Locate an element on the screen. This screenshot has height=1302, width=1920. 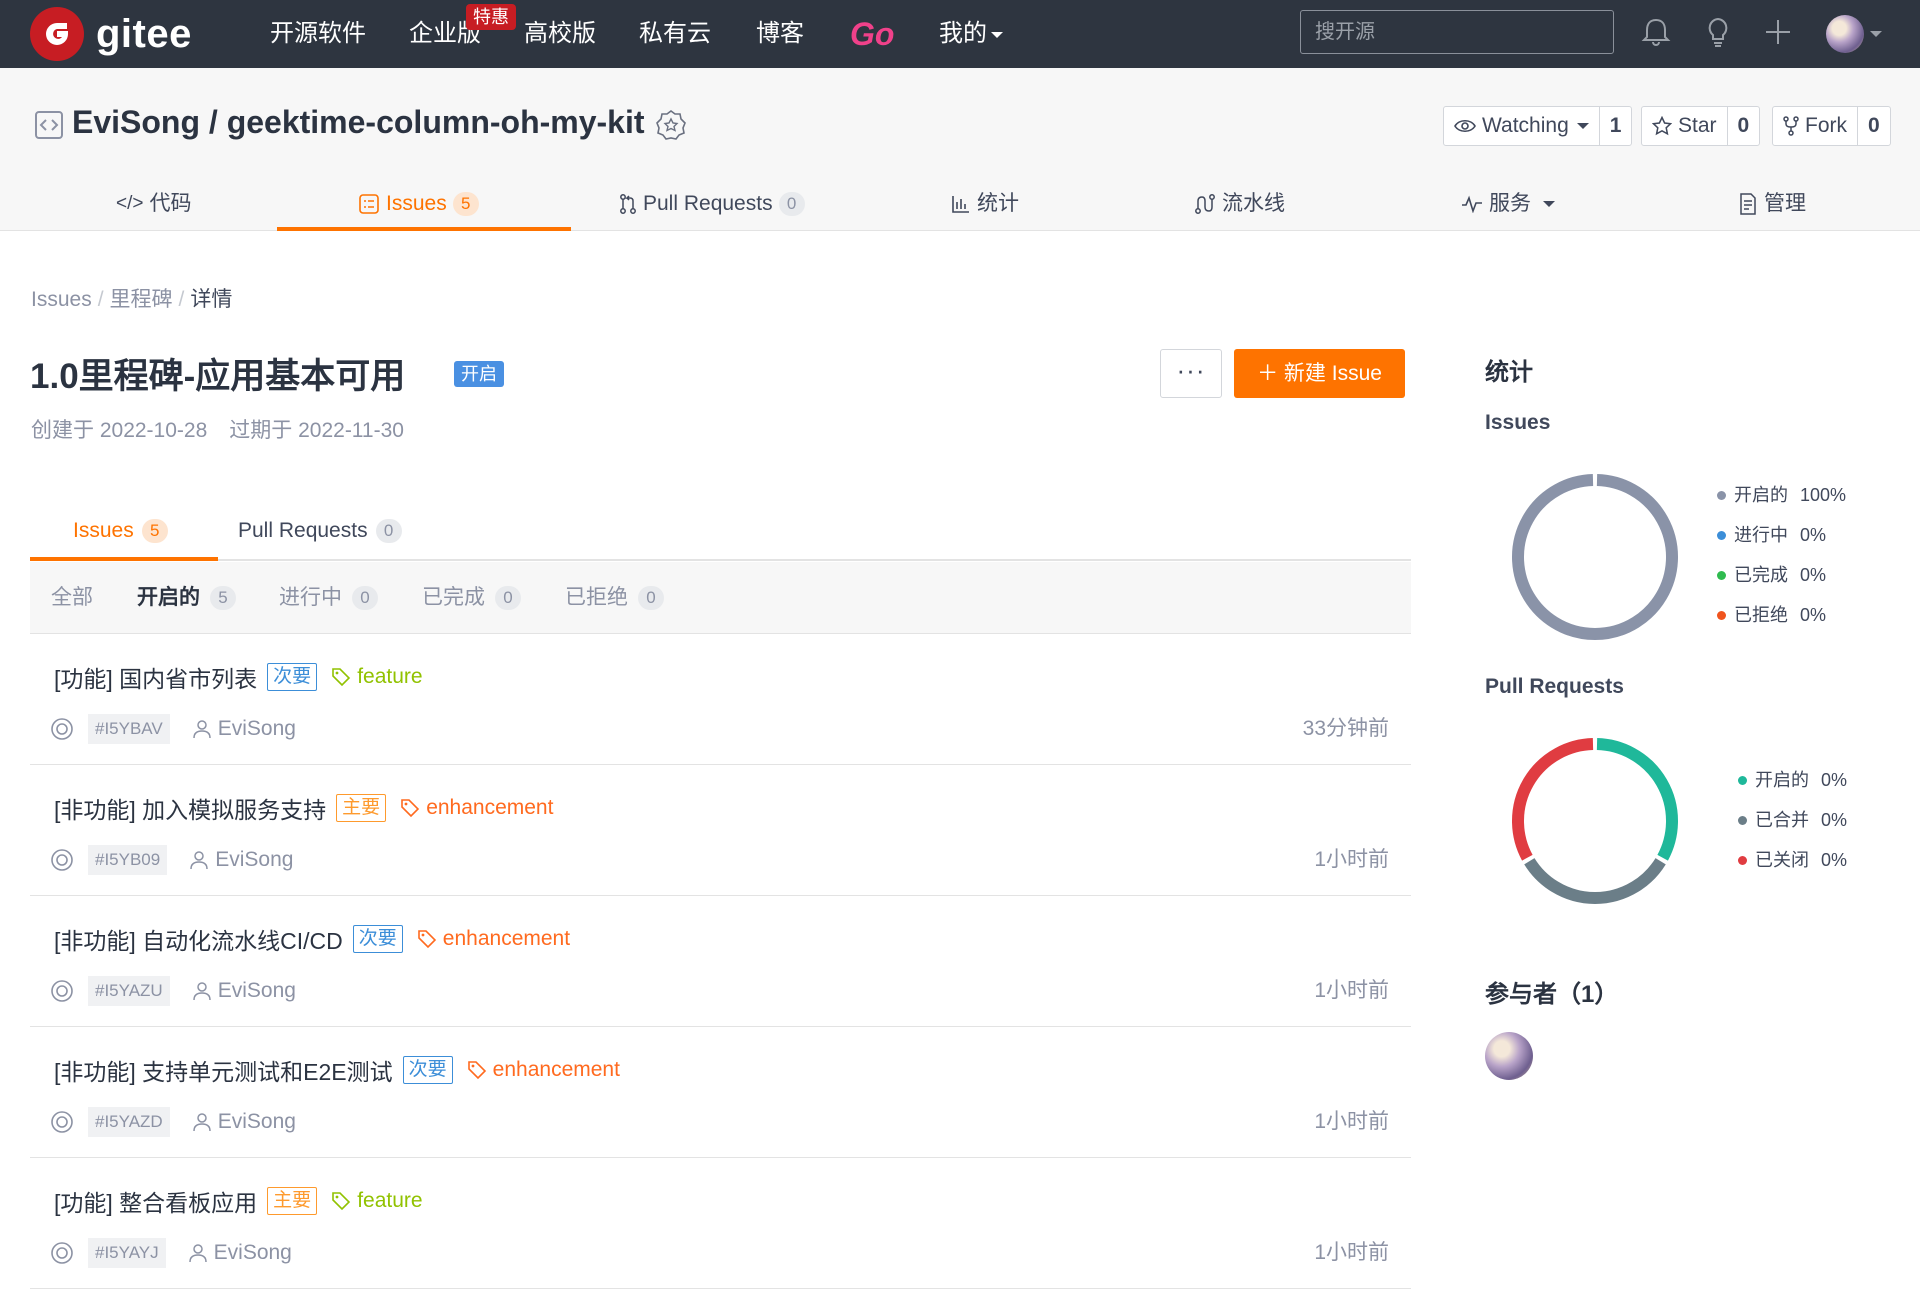
search-input is located at coordinates (1457, 32).